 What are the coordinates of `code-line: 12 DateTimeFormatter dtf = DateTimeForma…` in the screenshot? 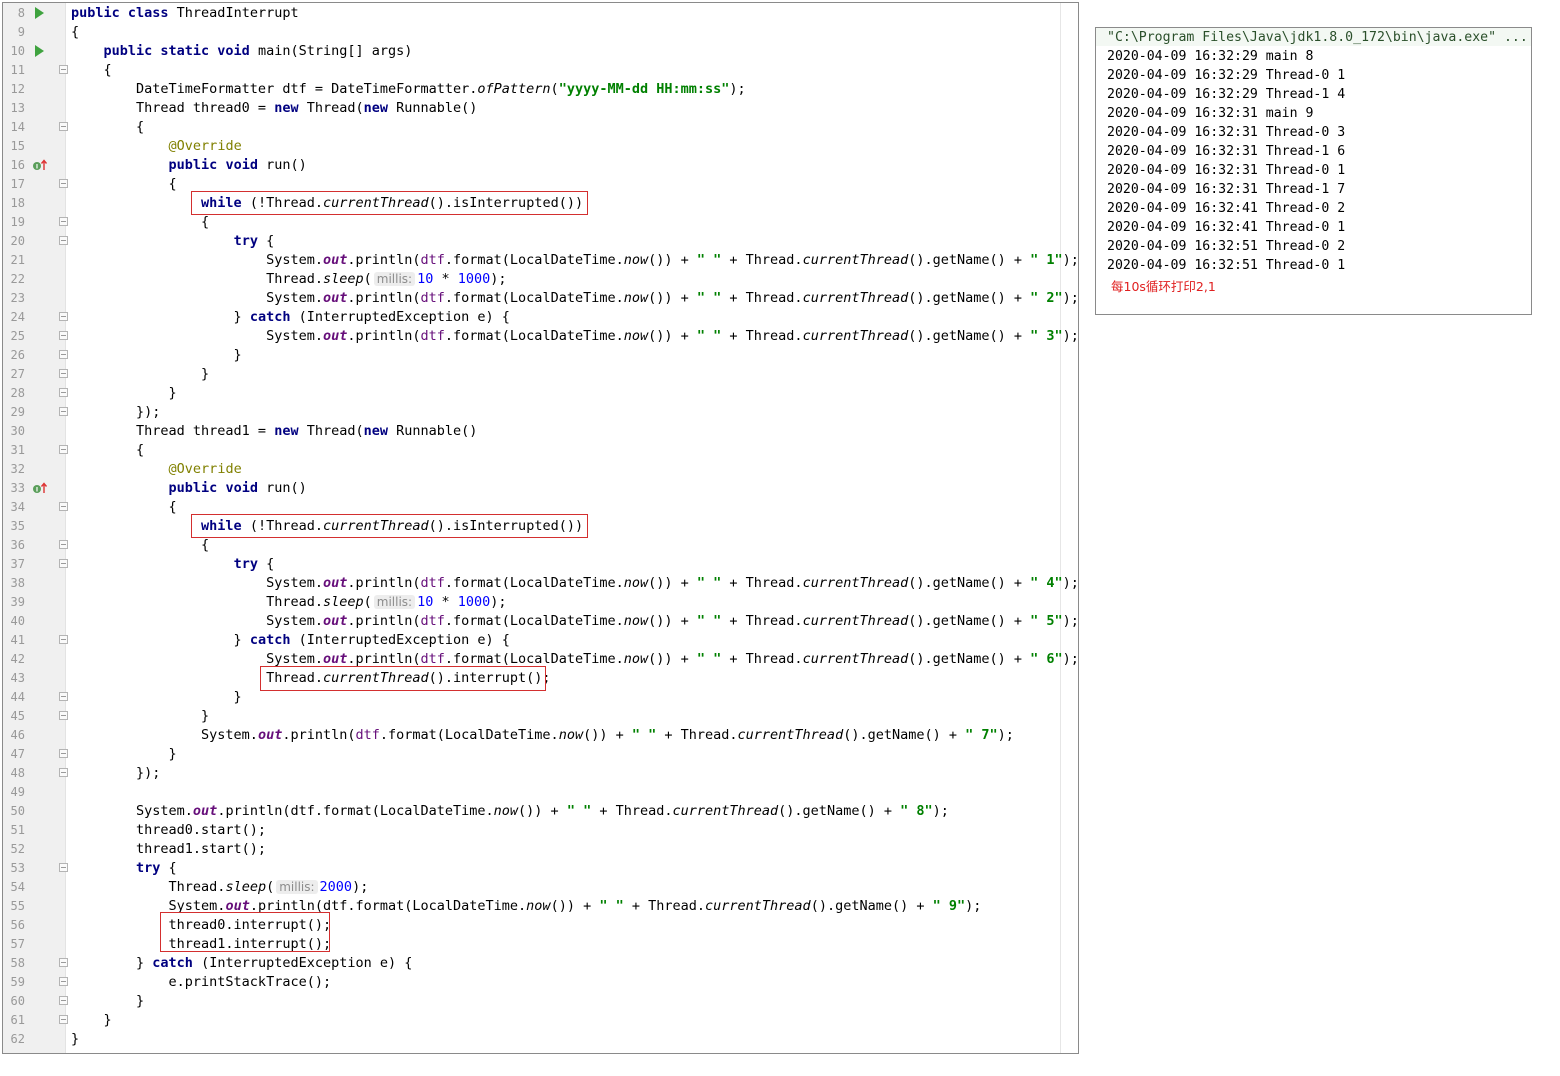 It's located at (540, 89).